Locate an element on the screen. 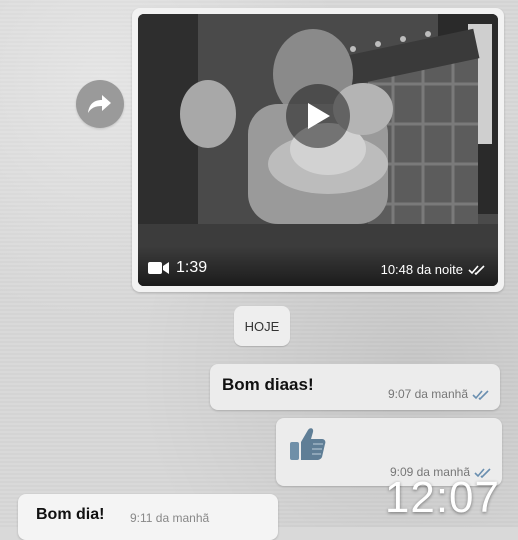 The image size is (518, 540). message-meta: 9:11 da manhã is located at coordinates (169, 518).